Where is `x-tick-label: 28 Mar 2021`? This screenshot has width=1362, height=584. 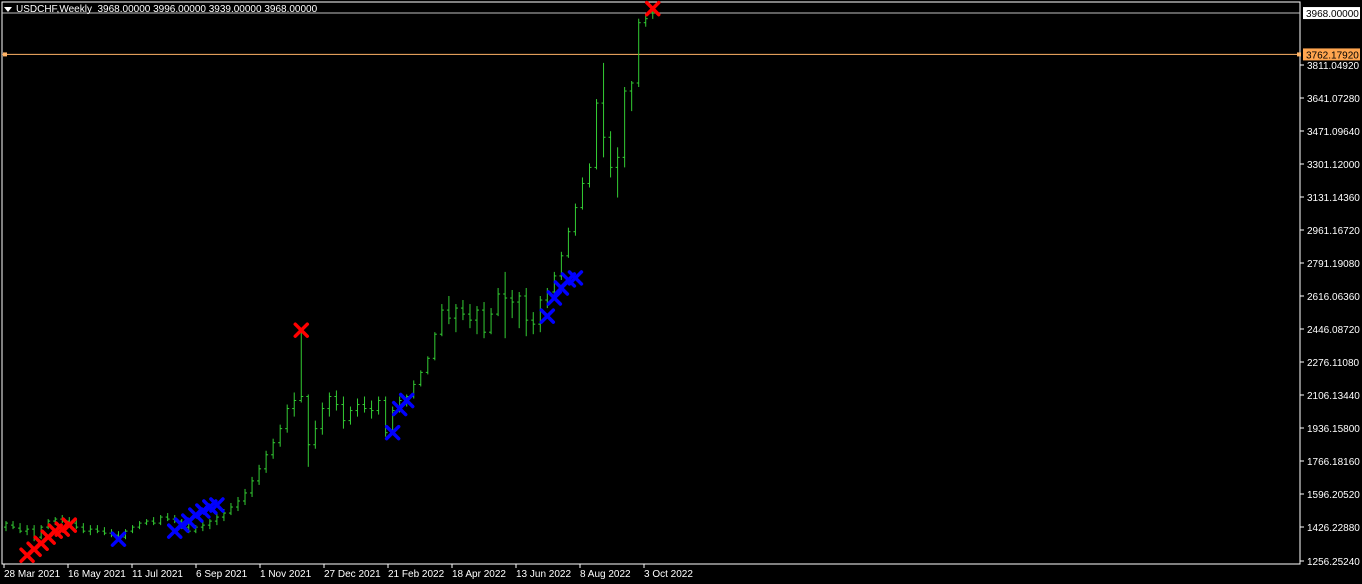
x-tick-label: 28 Mar 2021 is located at coordinates (32, 574).